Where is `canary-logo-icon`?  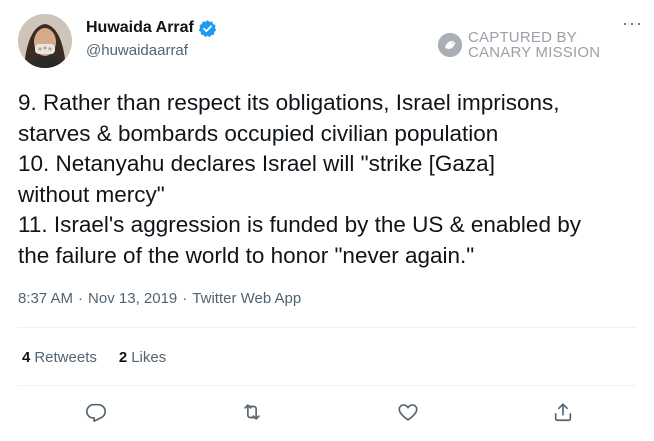 canary-logo-icon is located at coordinates (450, 45).